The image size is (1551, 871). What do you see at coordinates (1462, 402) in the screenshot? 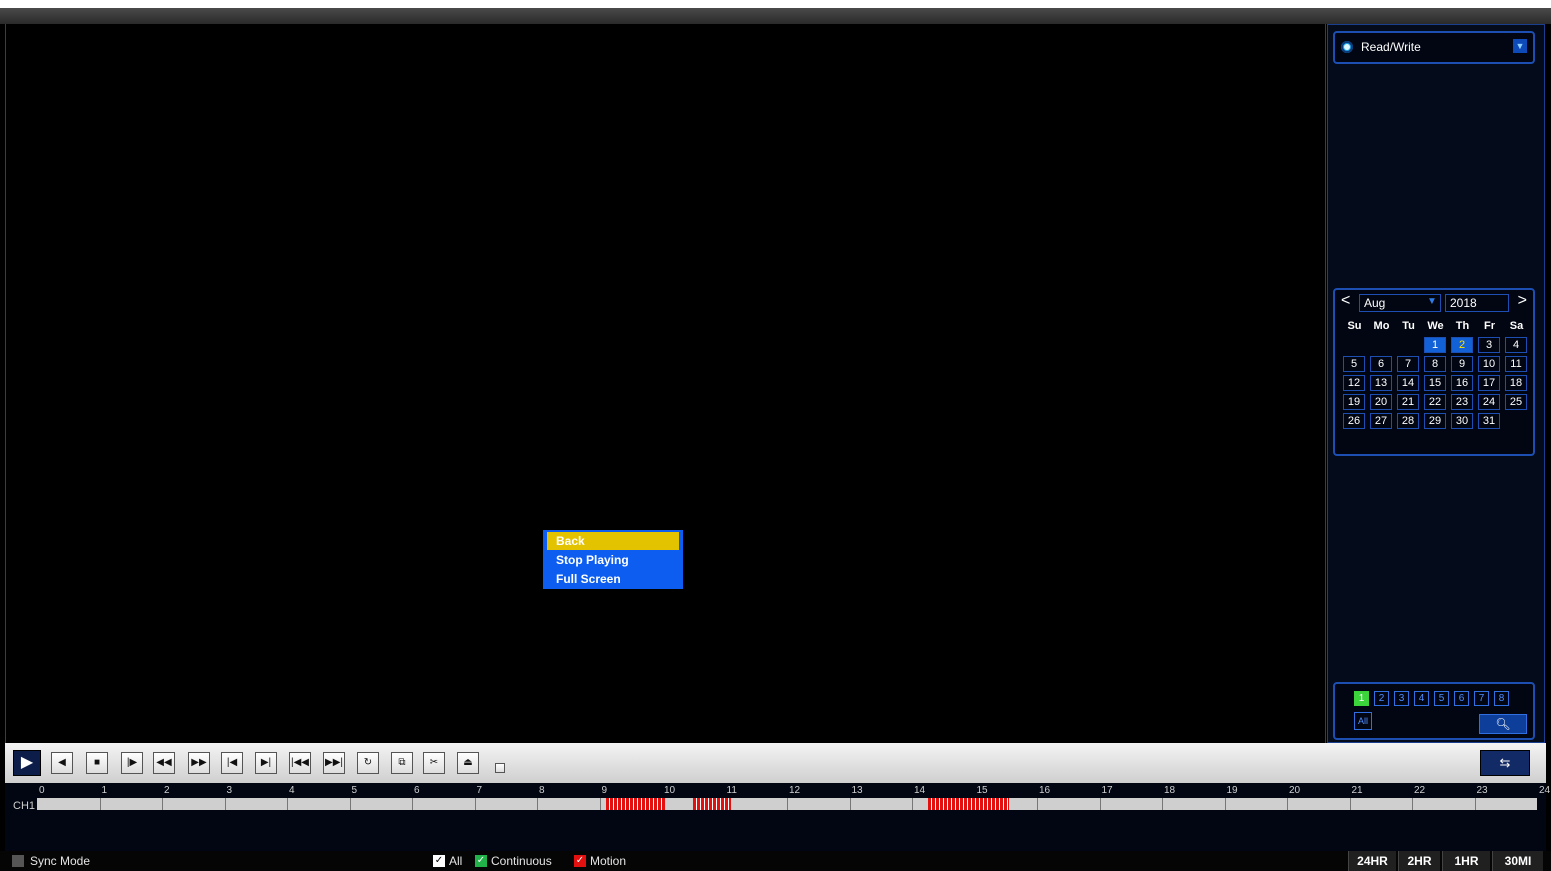
I see `calendar-day: 23` at bounding box center [1462, 402].